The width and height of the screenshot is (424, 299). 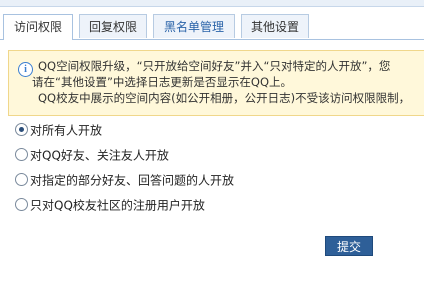 What do you see at coordinates (25, 69) in the screenshot?
I see `info-icon: i` at bounding box center [25, 69].